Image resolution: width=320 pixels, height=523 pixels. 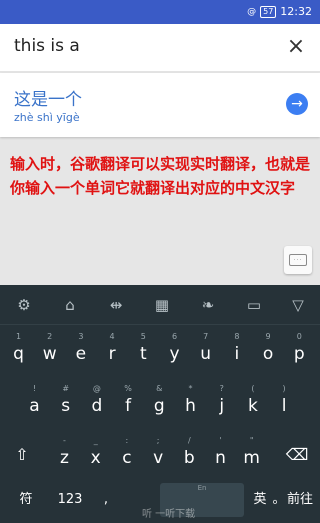 I want to click on key-sub-label: &, so click(x=159, y=388).